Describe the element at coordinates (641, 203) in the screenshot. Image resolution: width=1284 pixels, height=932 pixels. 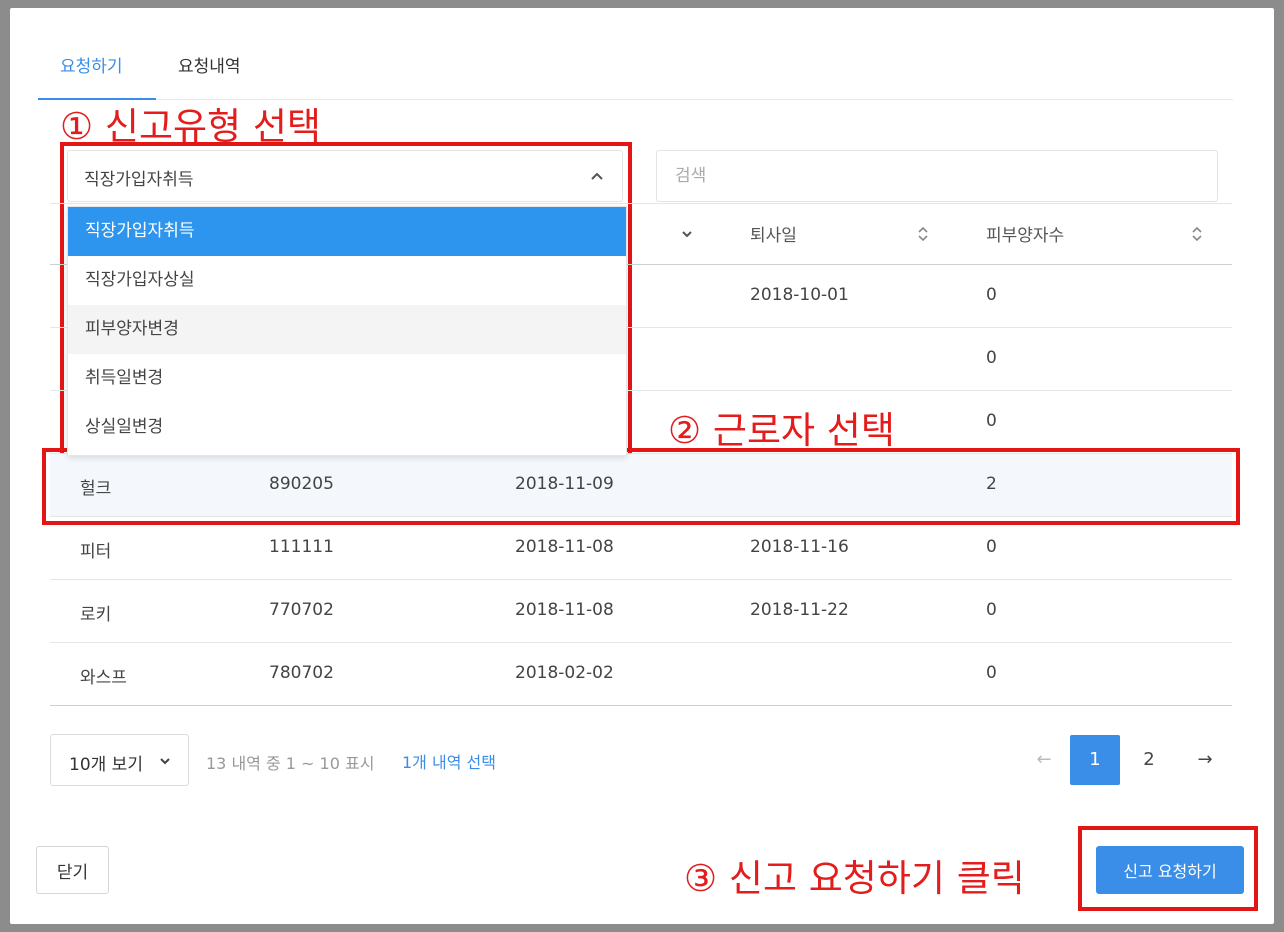
I see `table-top-border` at that location.